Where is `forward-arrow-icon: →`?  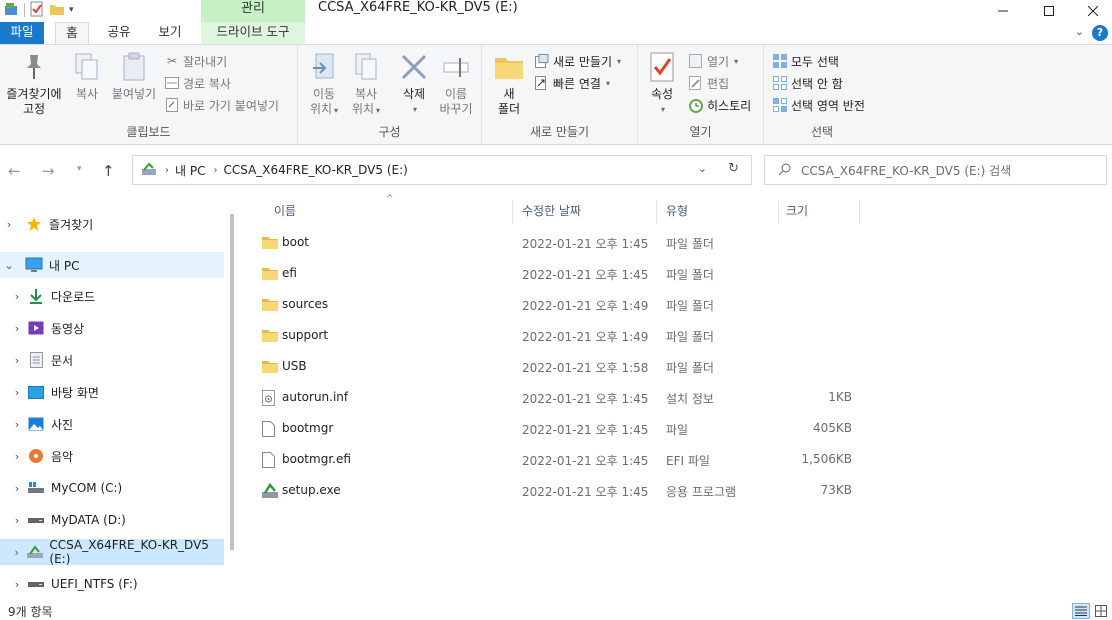 forward-arrow-icon: → is located at coordinates (48, 171).